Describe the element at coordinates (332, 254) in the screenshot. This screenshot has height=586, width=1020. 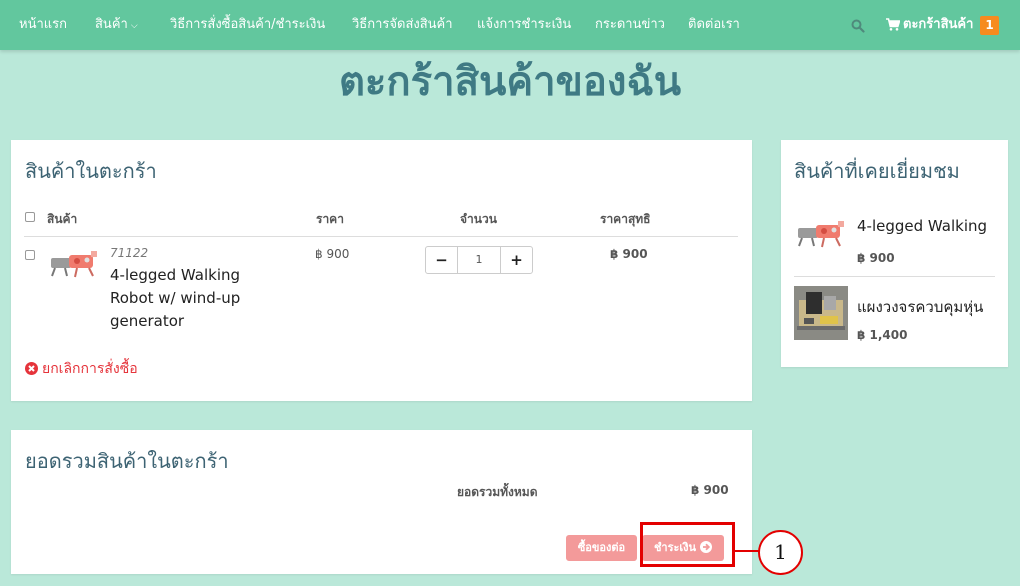
I see `item-price: ฿ 900` at that location.